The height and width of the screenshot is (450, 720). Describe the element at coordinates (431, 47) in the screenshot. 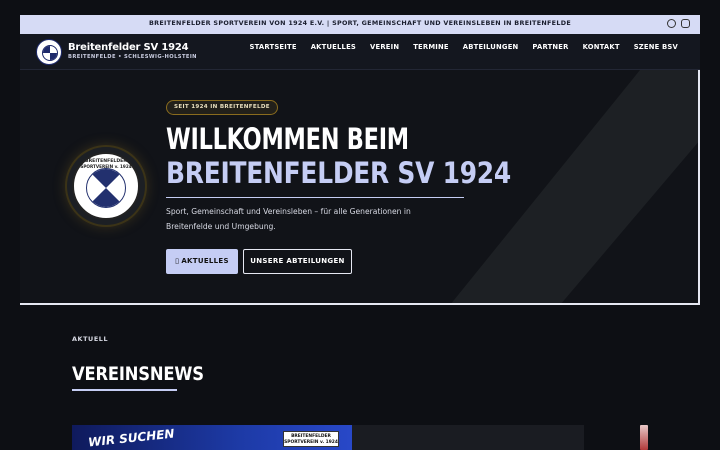

I see `nav-termine: TERMINE` at that location.